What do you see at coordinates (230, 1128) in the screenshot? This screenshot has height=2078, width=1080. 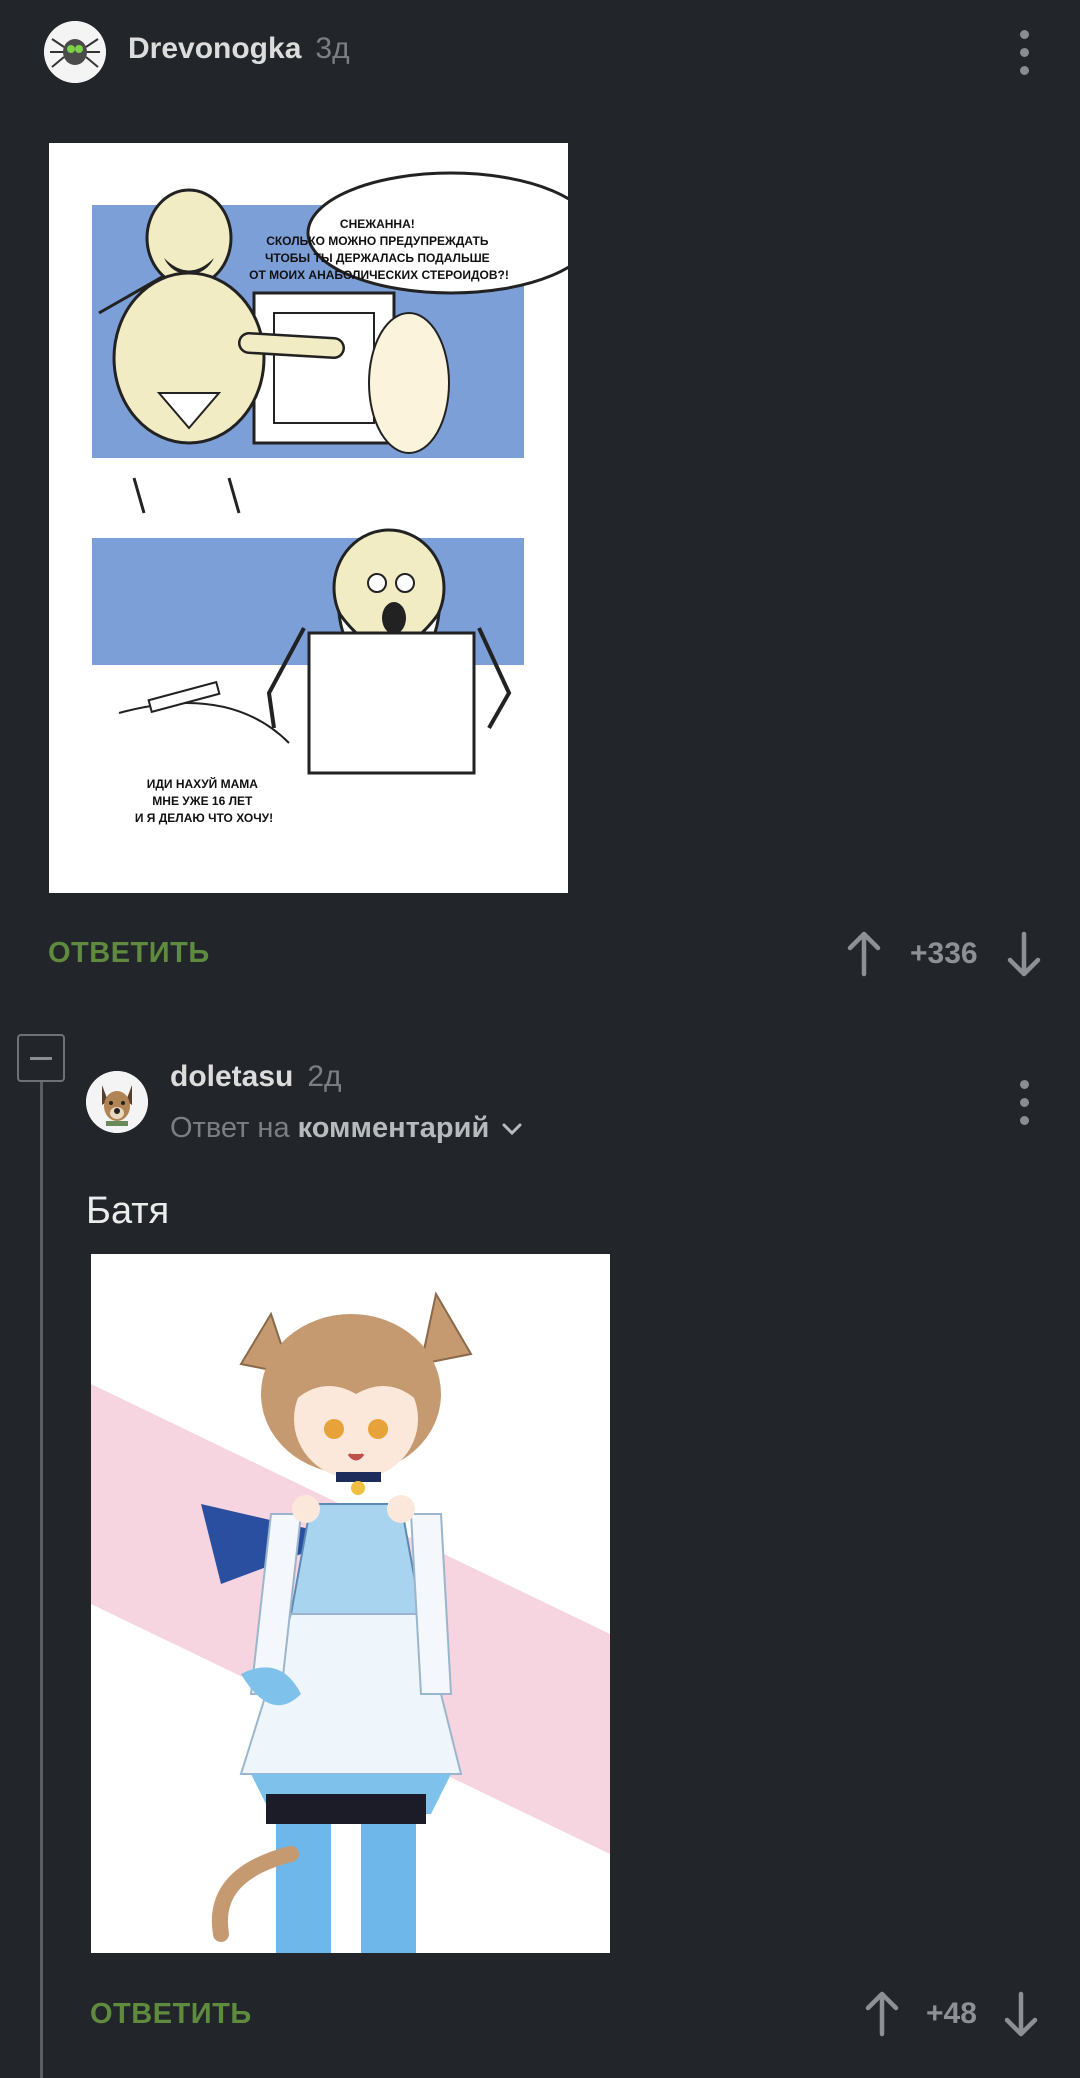 I see `reply-to-prefix: Ответ на` at bounding box center [230, 1128].